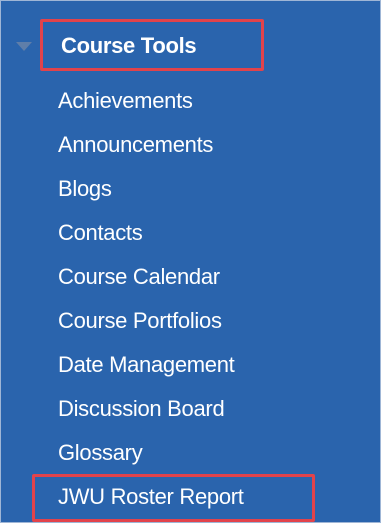  What do you see at coordinates (190, 498) in the screenshot?
I see `menu-item-jwu-roster-report: JWU Roster Report` at bounding box center [190, 498].